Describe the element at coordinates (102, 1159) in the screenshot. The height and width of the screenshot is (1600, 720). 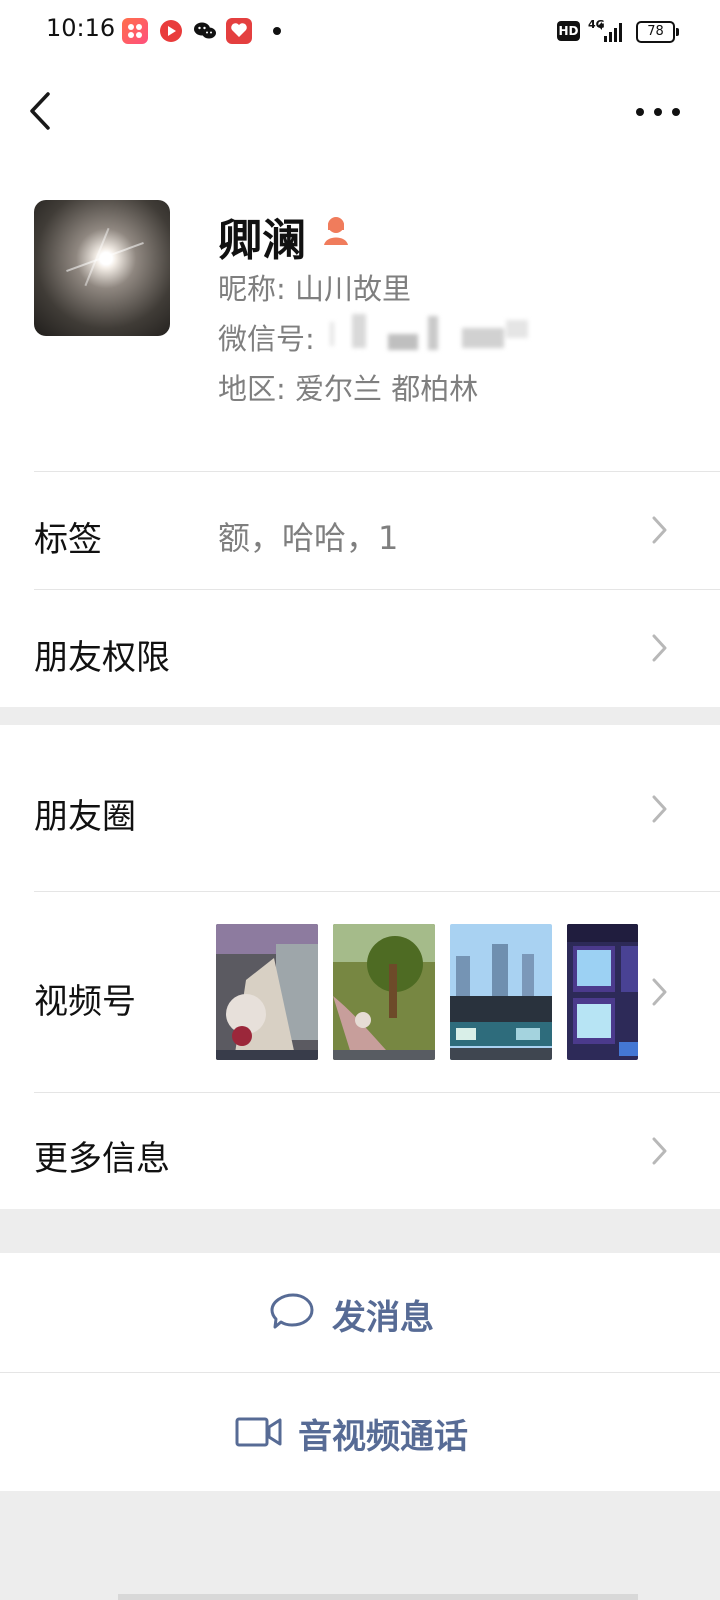
I see `more-info-label: 更多信息` at that location.